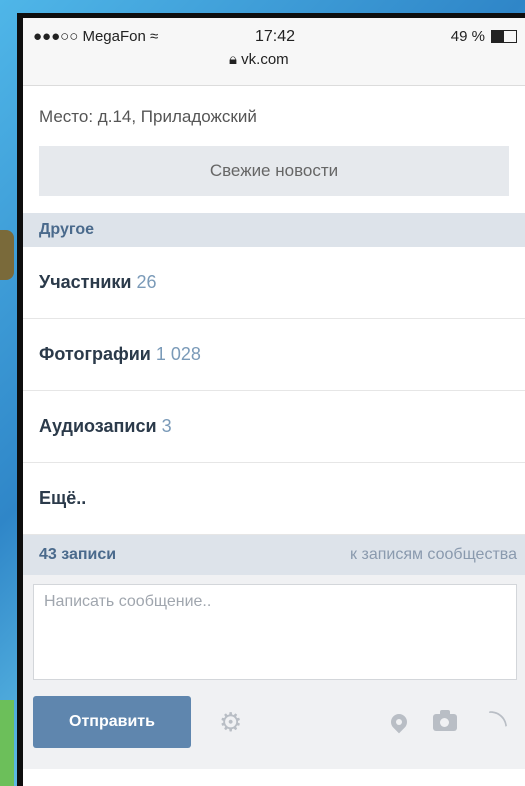 The height and width of the screenshot is (786, 525). I want to click on members-row: Участники 26, so click(274, 283).